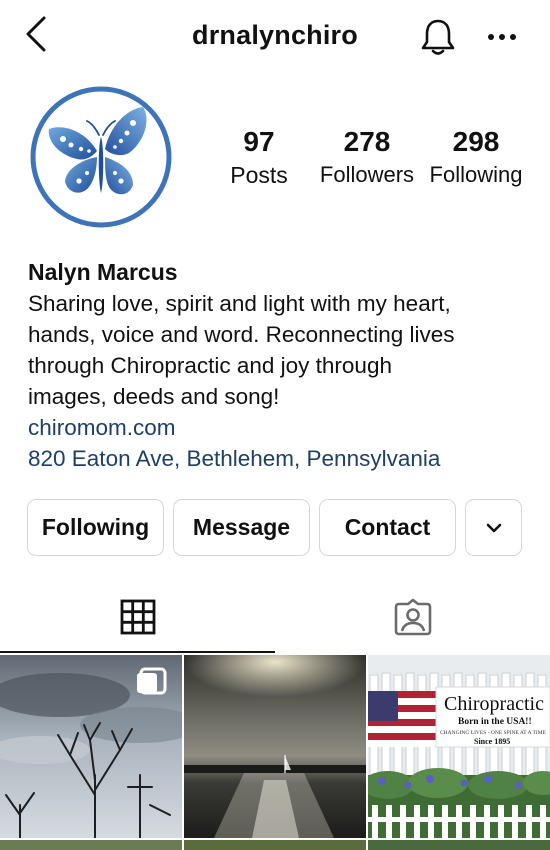 Image resolution: width=550 pixels, height=850 pixels. Describe the element at coordinates (278, 458) in the screenshot. I see `address-link: 820 Eaton Ave, Bethlehem, Pennsylvania` at that location.